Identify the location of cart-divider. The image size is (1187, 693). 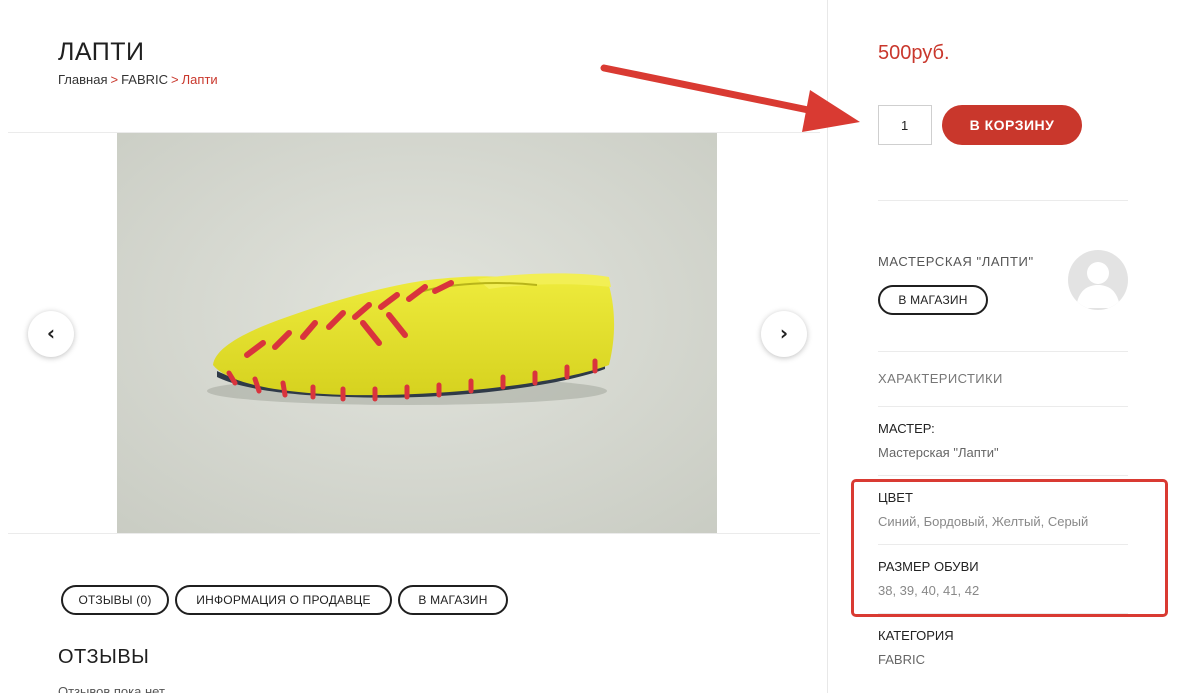
(1003, 200).